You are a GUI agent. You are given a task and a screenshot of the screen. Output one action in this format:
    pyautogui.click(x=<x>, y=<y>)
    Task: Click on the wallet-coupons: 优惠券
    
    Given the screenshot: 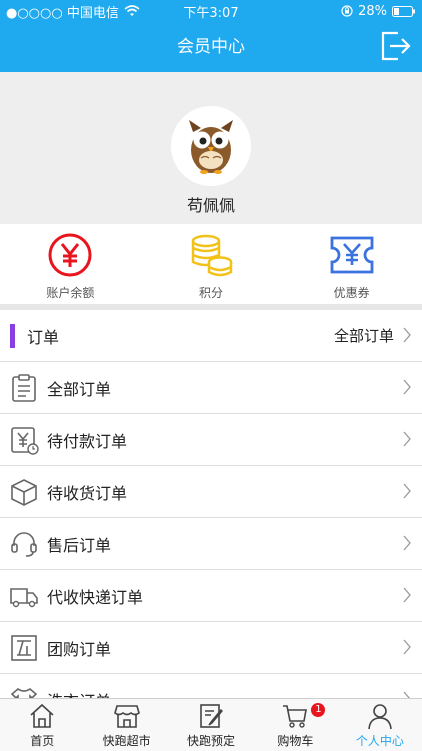 What is the action you would take?
    pyautogui.click(x=351, y=264)
    